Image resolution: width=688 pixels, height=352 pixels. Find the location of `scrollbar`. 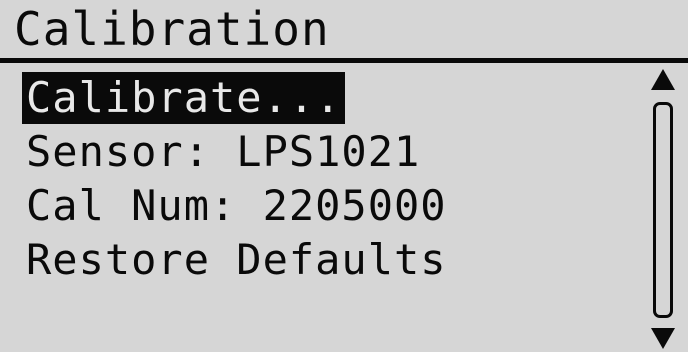

scrollbar is located at coordinates (663, 209).